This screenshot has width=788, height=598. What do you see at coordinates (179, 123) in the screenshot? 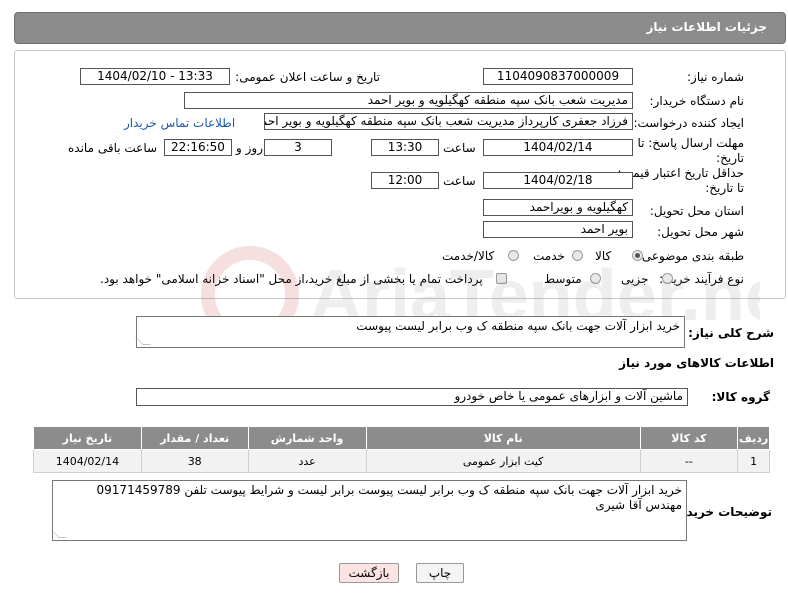
I see `buyer-contact-link: اطلاعات تماس خریدار` at bounding box center [179, 123].